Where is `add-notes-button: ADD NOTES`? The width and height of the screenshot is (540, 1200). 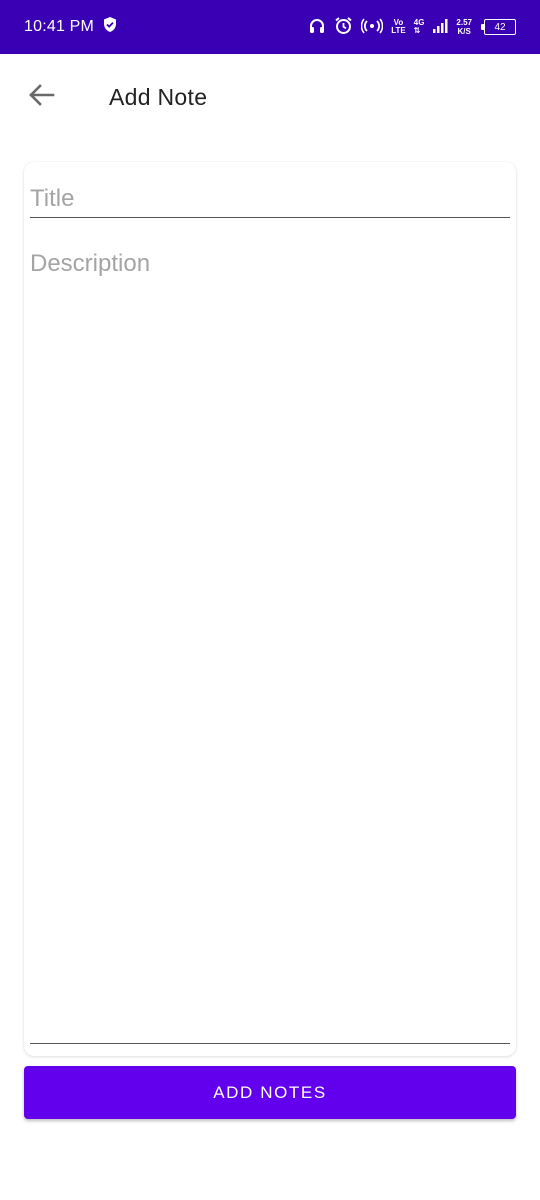
add-notes-button: ADD NOTES is located at coordinates (270, 1092).